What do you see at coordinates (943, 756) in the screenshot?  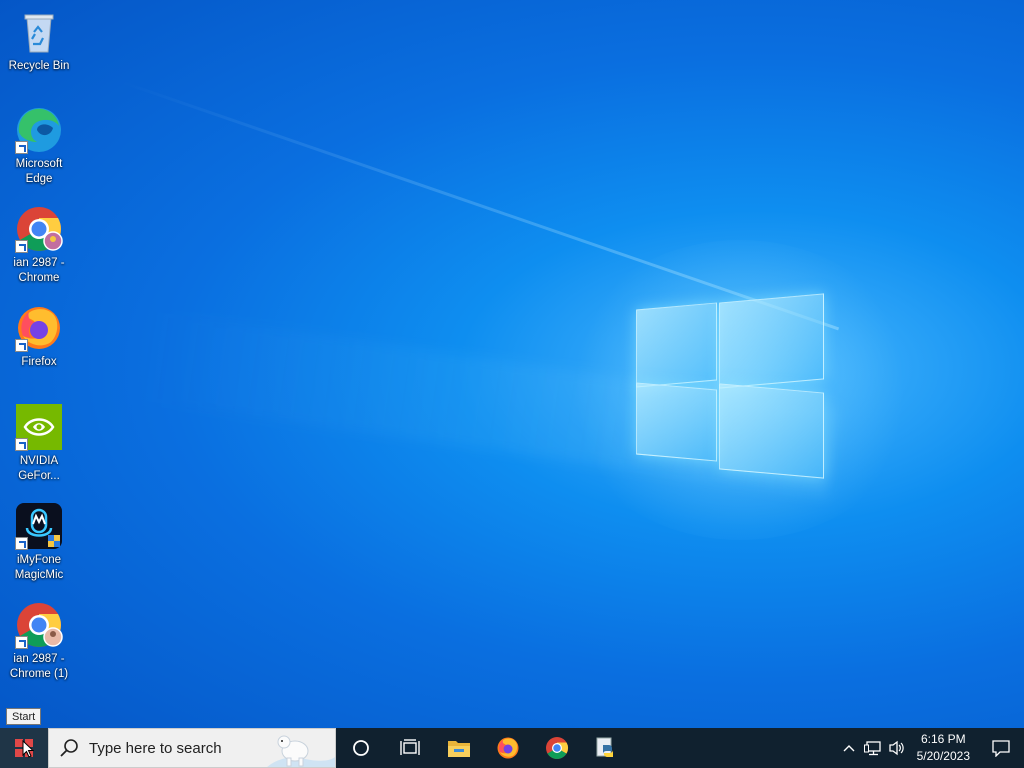 I see `clock-date: 5/20/2023` at bounding box center [943, 756].